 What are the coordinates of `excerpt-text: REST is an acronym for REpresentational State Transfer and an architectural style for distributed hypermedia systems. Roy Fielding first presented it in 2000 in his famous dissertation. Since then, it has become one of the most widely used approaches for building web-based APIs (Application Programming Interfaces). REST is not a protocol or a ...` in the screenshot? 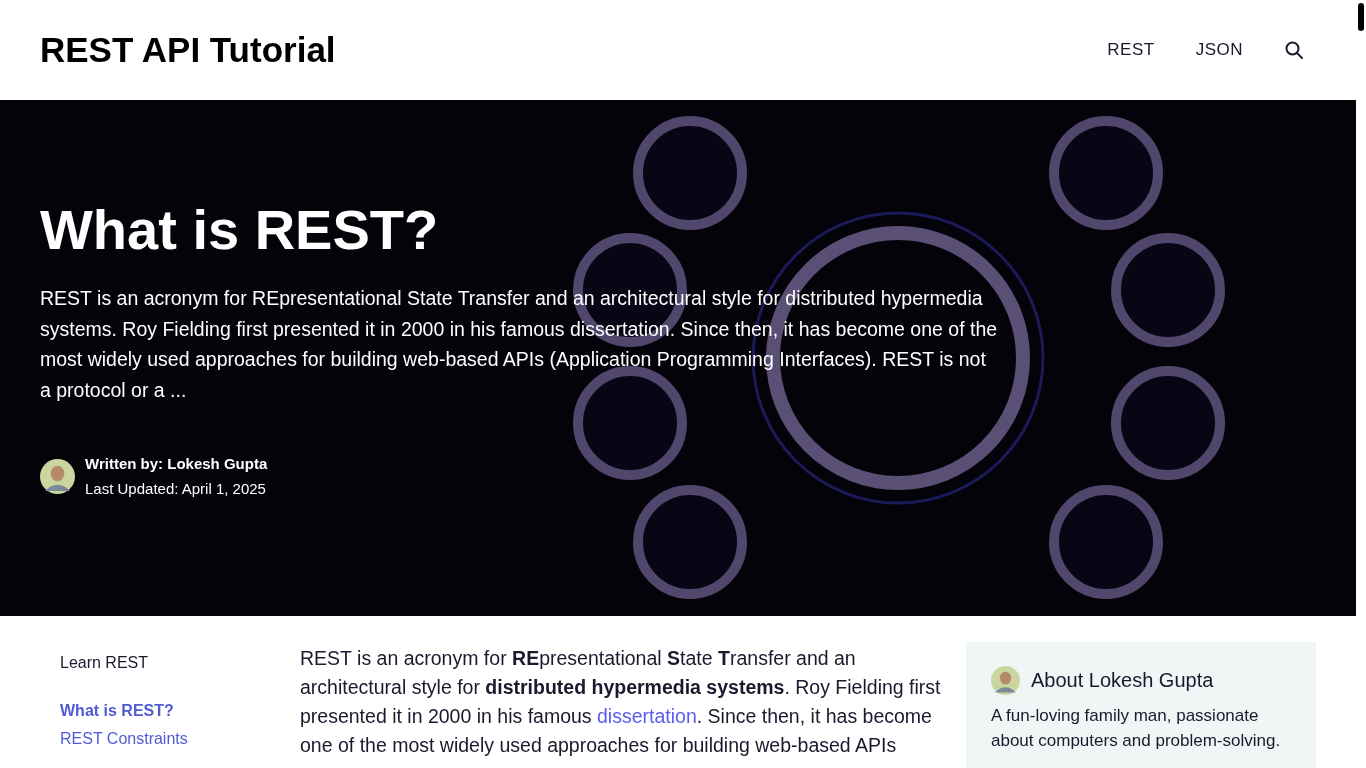 It's located at (519, 344).